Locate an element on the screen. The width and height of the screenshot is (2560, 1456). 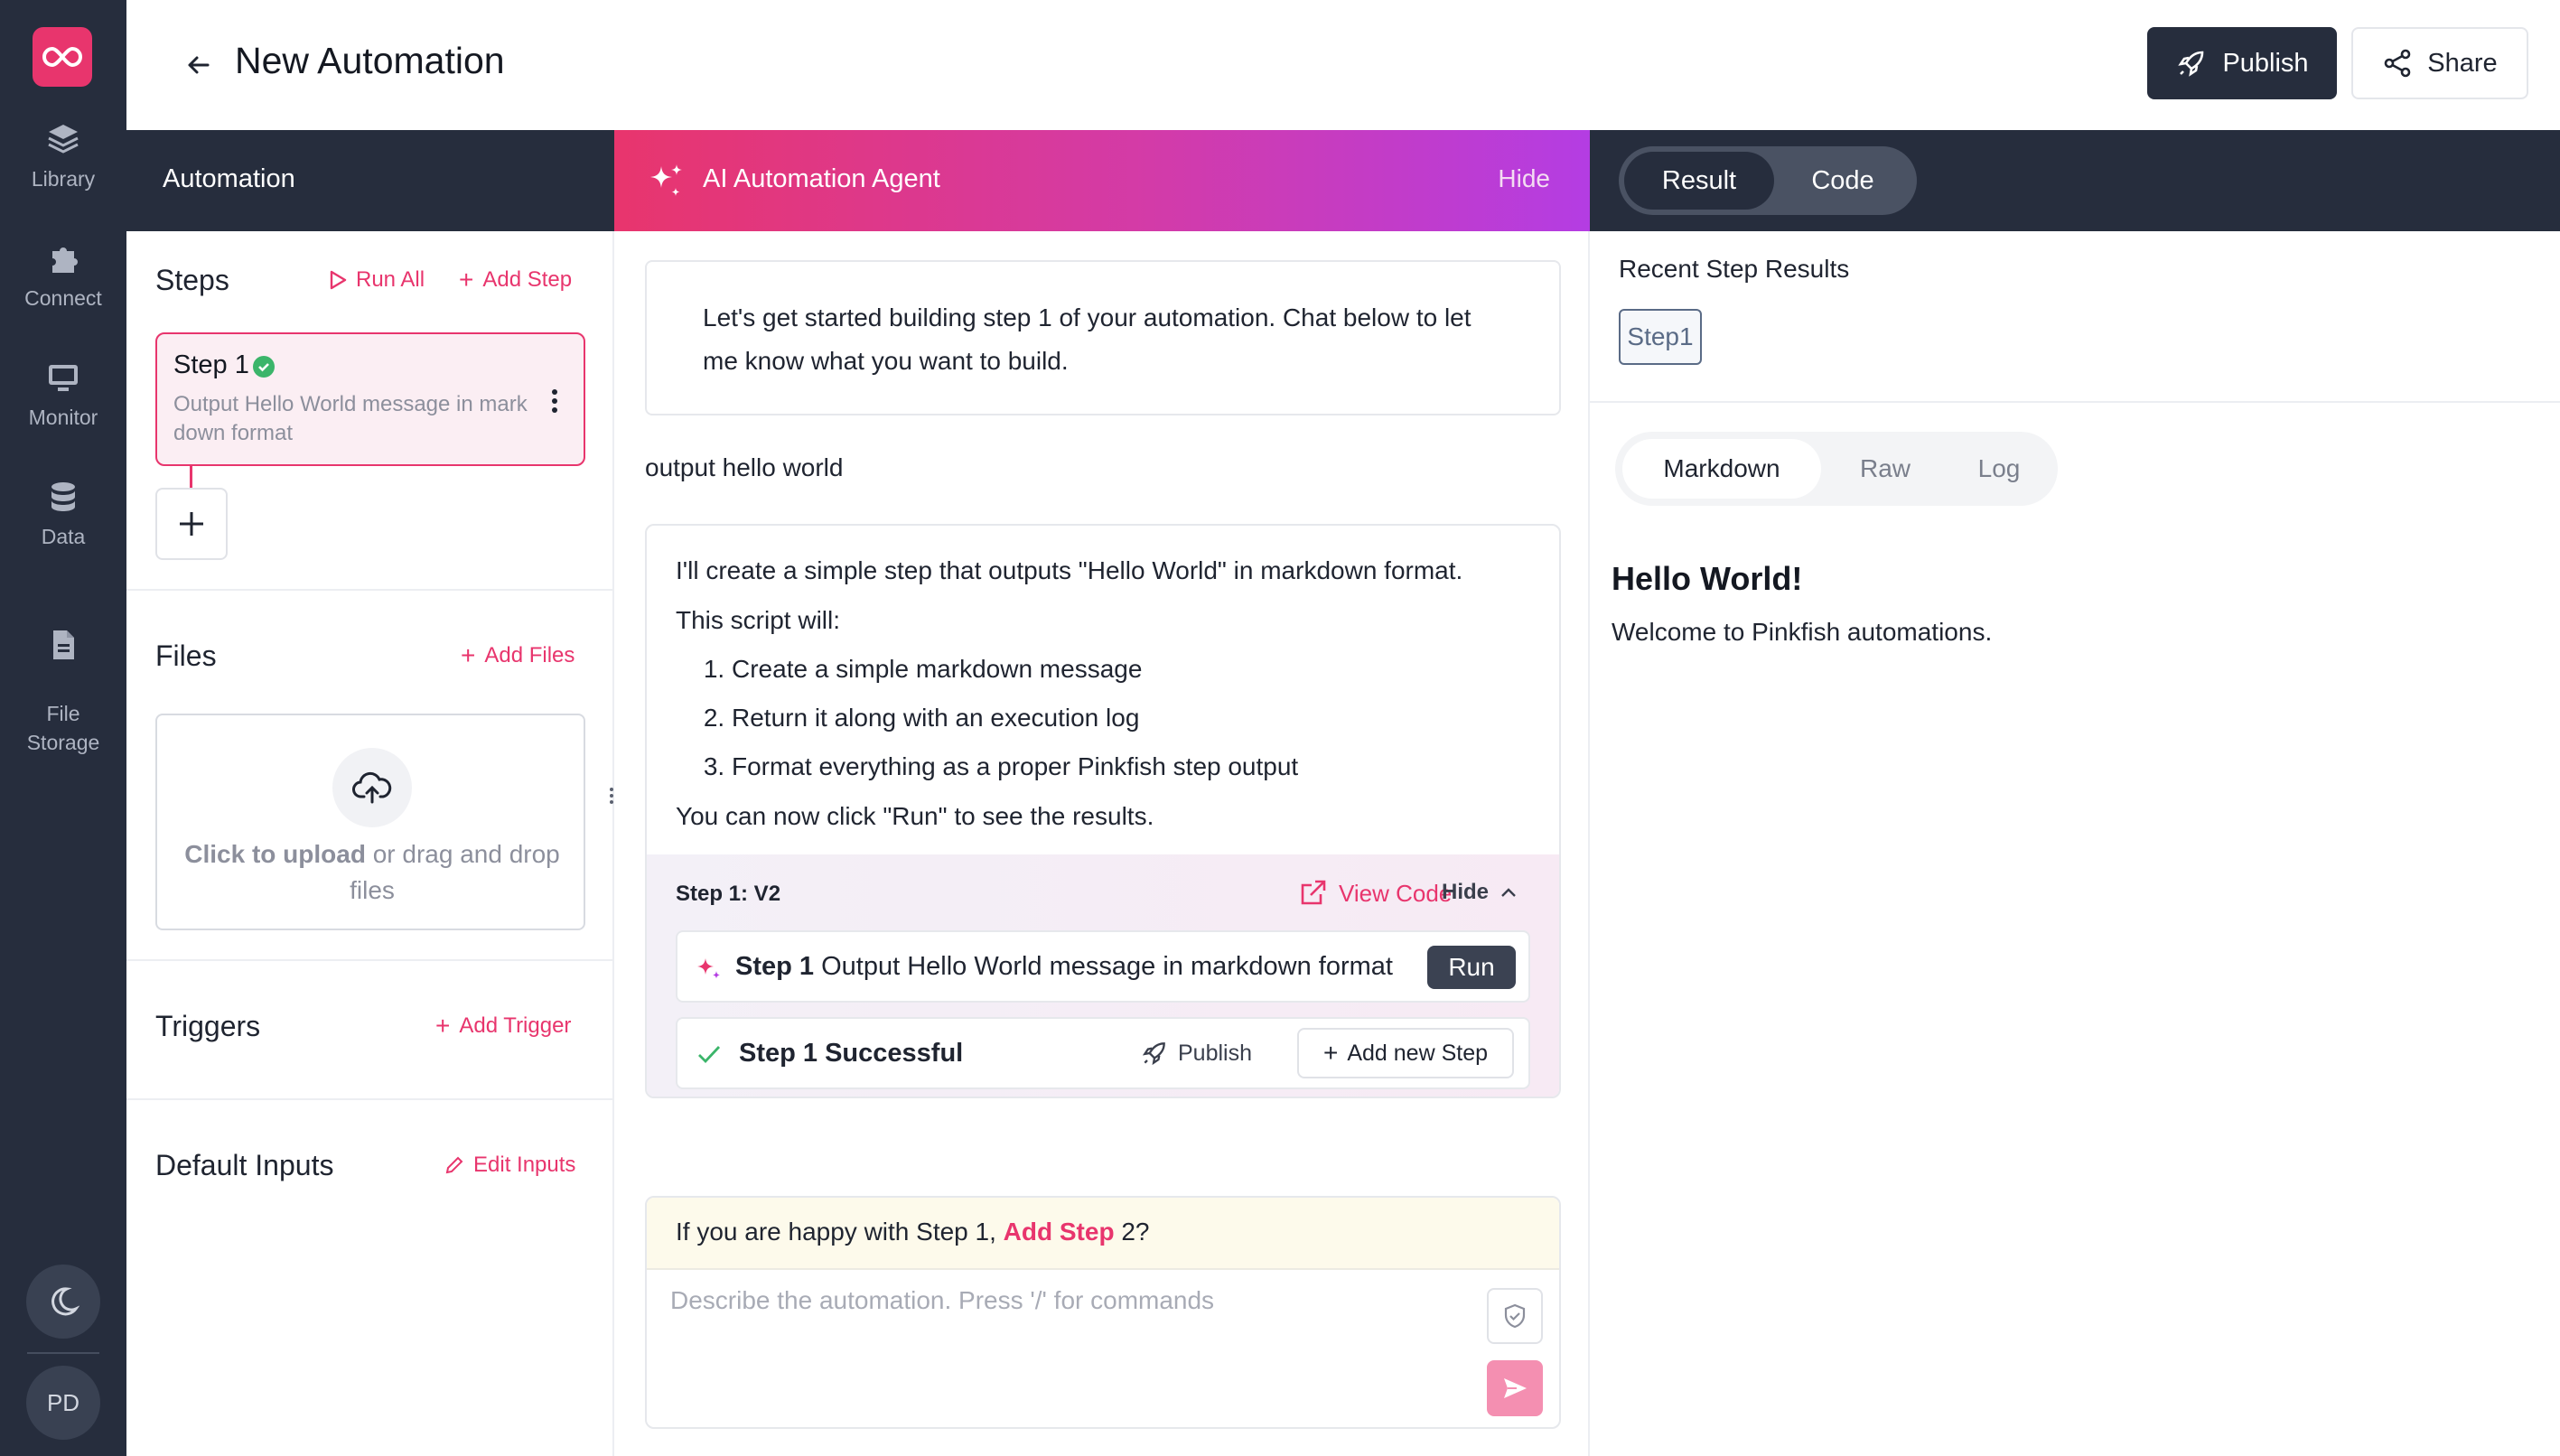
nav-item-library: Library is located at coordinates (63, 157).